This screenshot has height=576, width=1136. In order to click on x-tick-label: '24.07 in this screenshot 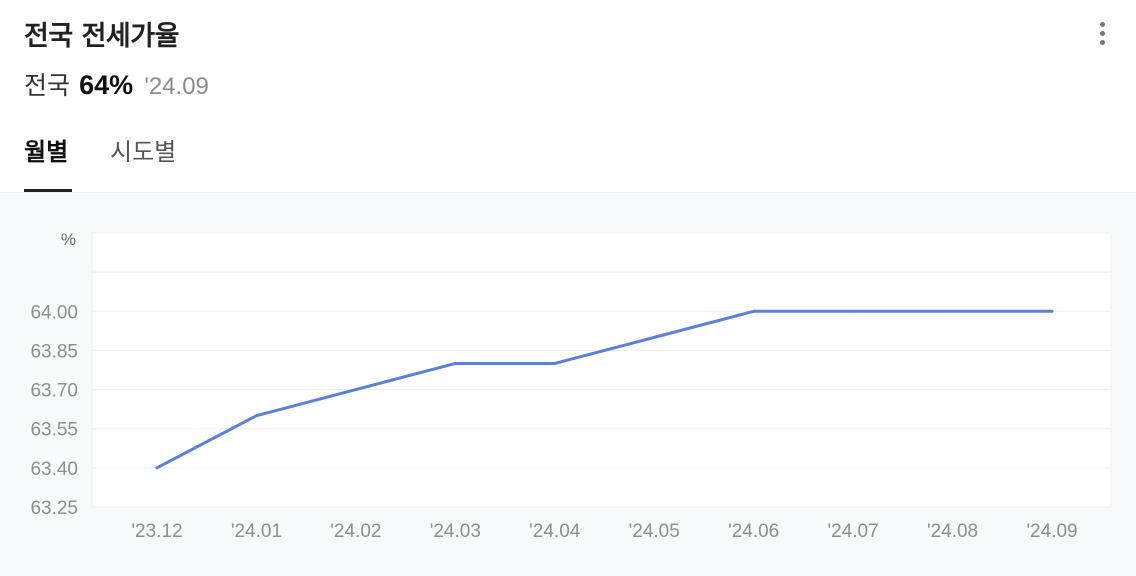, I will do `click(853, 531)`.